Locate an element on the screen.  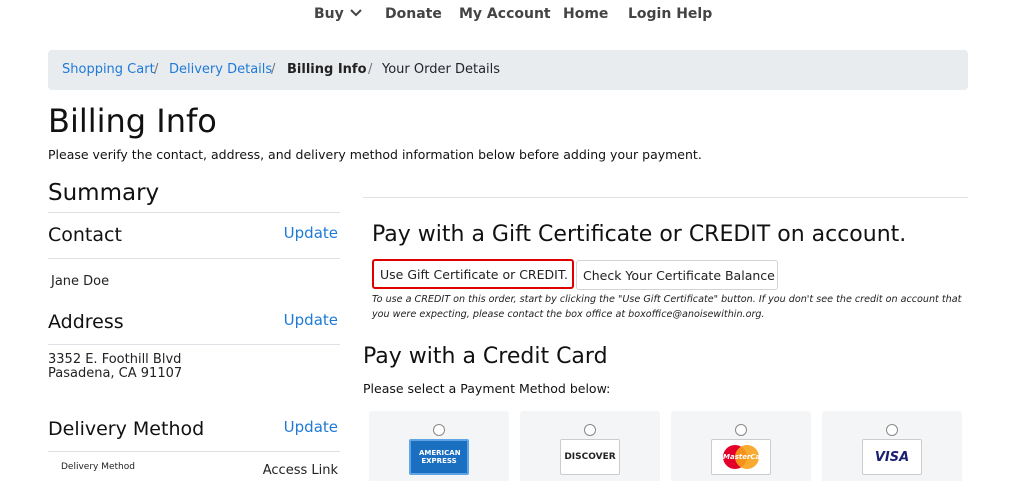
nav-login-help: Login Help is located at coordinates (670, 14).